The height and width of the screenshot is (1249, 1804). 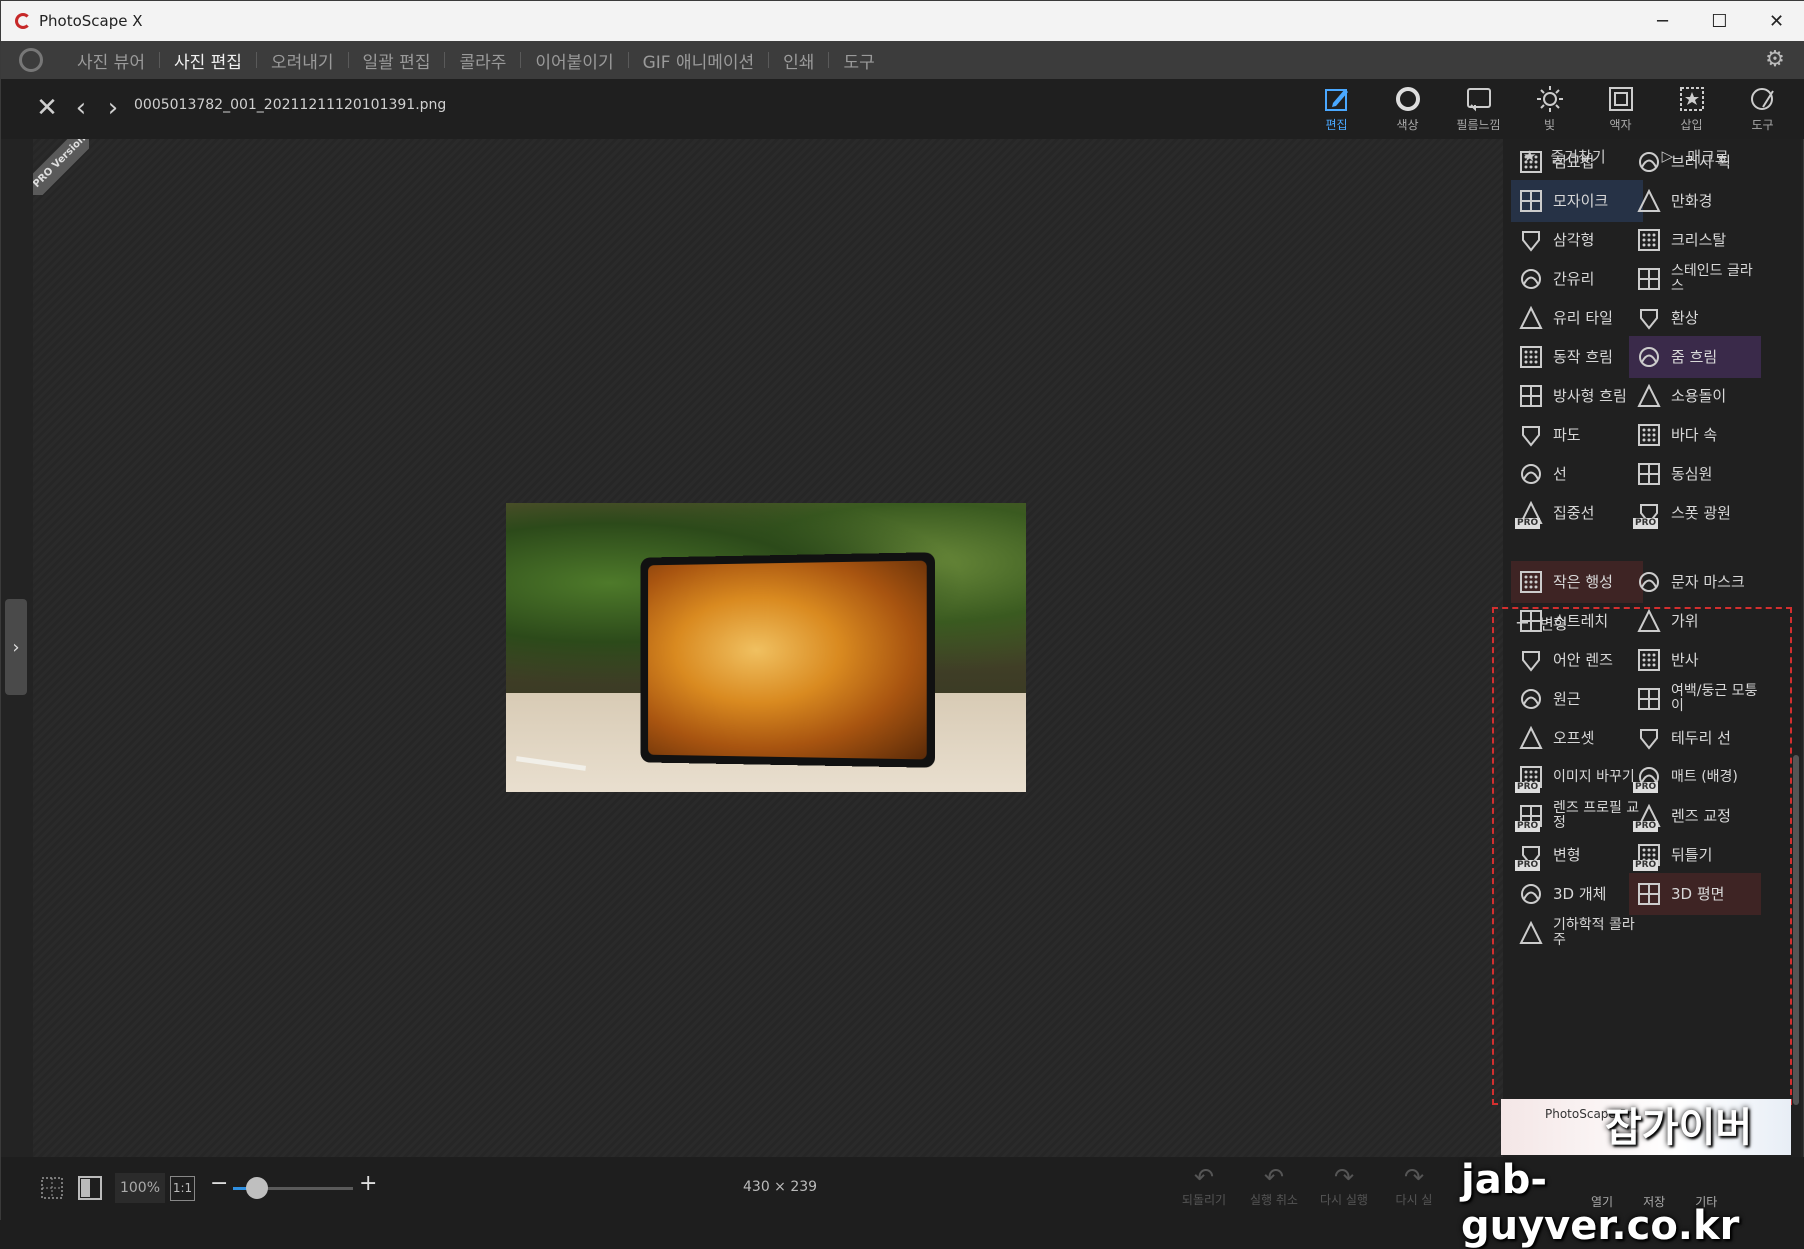 What do you see at coordinates (257, 1188) in the screenshot?
I see `zoom-slider-thumb` at bounding box center [257, 1188].